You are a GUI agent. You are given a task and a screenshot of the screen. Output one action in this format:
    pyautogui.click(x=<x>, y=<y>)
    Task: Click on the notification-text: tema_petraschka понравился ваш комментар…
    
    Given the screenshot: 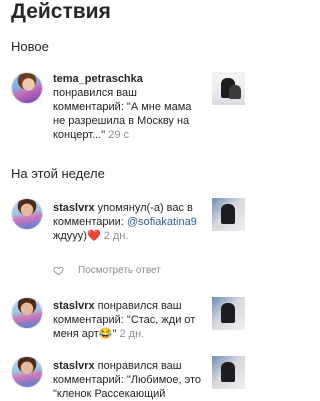 What is the action you would take?
    pyautogui.click(x=129, y=107)
    